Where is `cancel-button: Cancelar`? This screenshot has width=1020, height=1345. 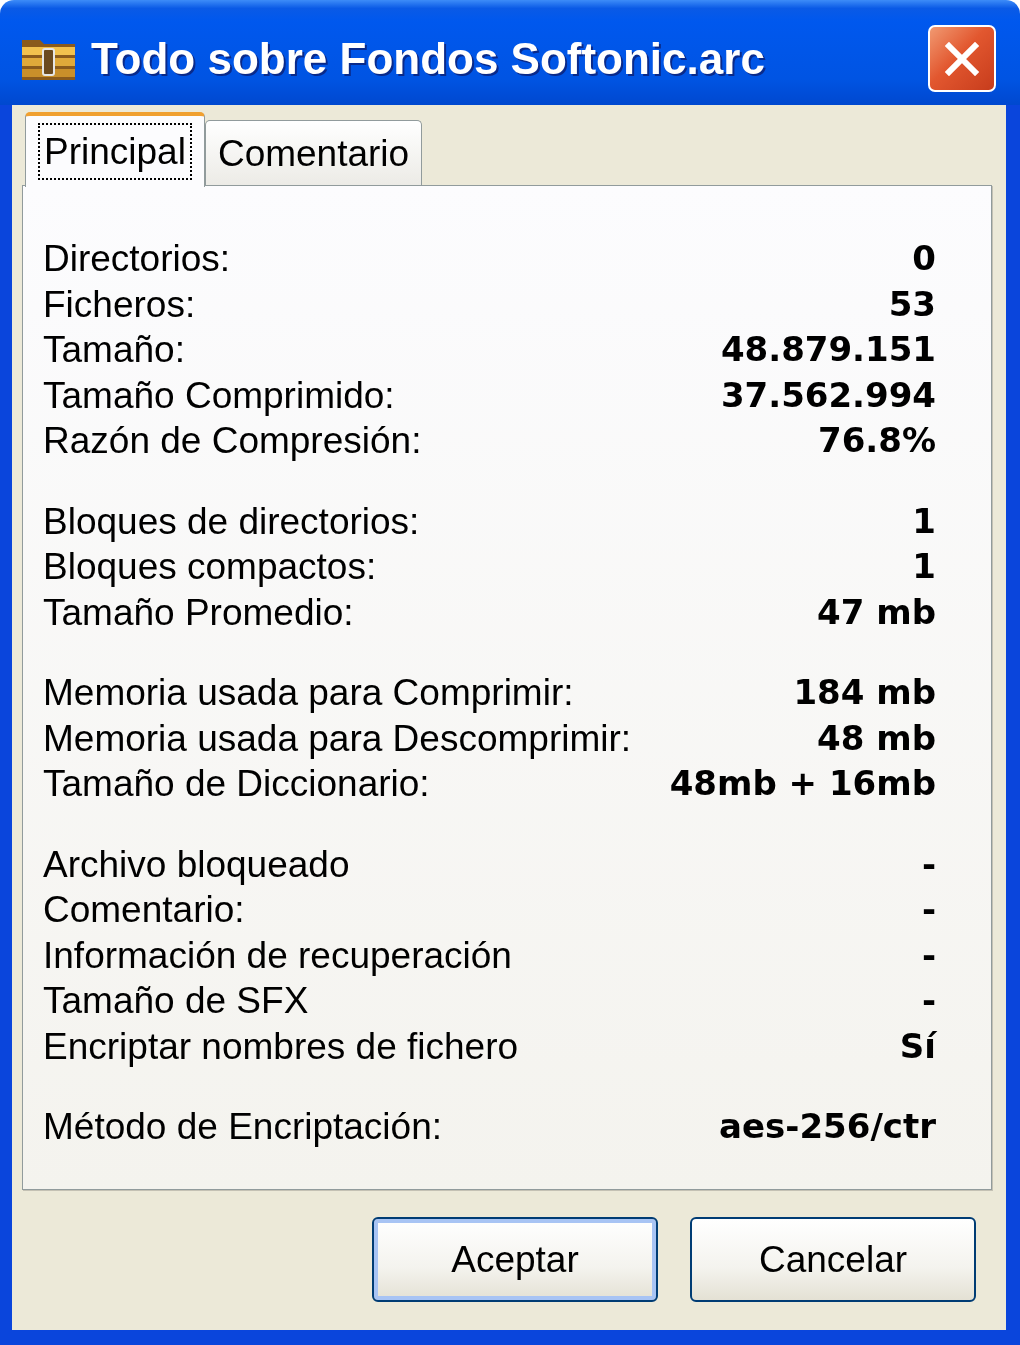
cancel-button: Cancelar is located at coordinates (833, 1259).